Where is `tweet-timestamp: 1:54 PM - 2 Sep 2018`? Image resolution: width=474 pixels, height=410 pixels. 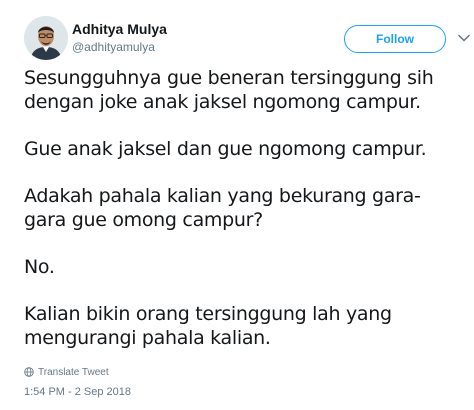 tweet-timestamp: 1:54 PM - 2 Sep 2018 is located at coordinates (77, 392).